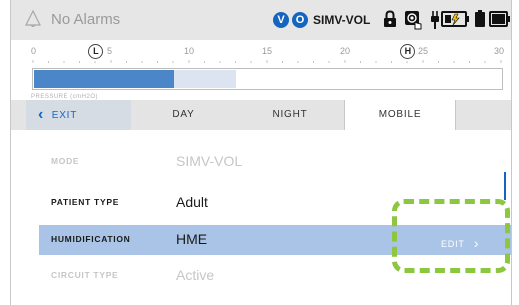 The height and width of the screenshot is (305, 519). I want to click on chevron-left-icon: ‹, so click(41, 114).